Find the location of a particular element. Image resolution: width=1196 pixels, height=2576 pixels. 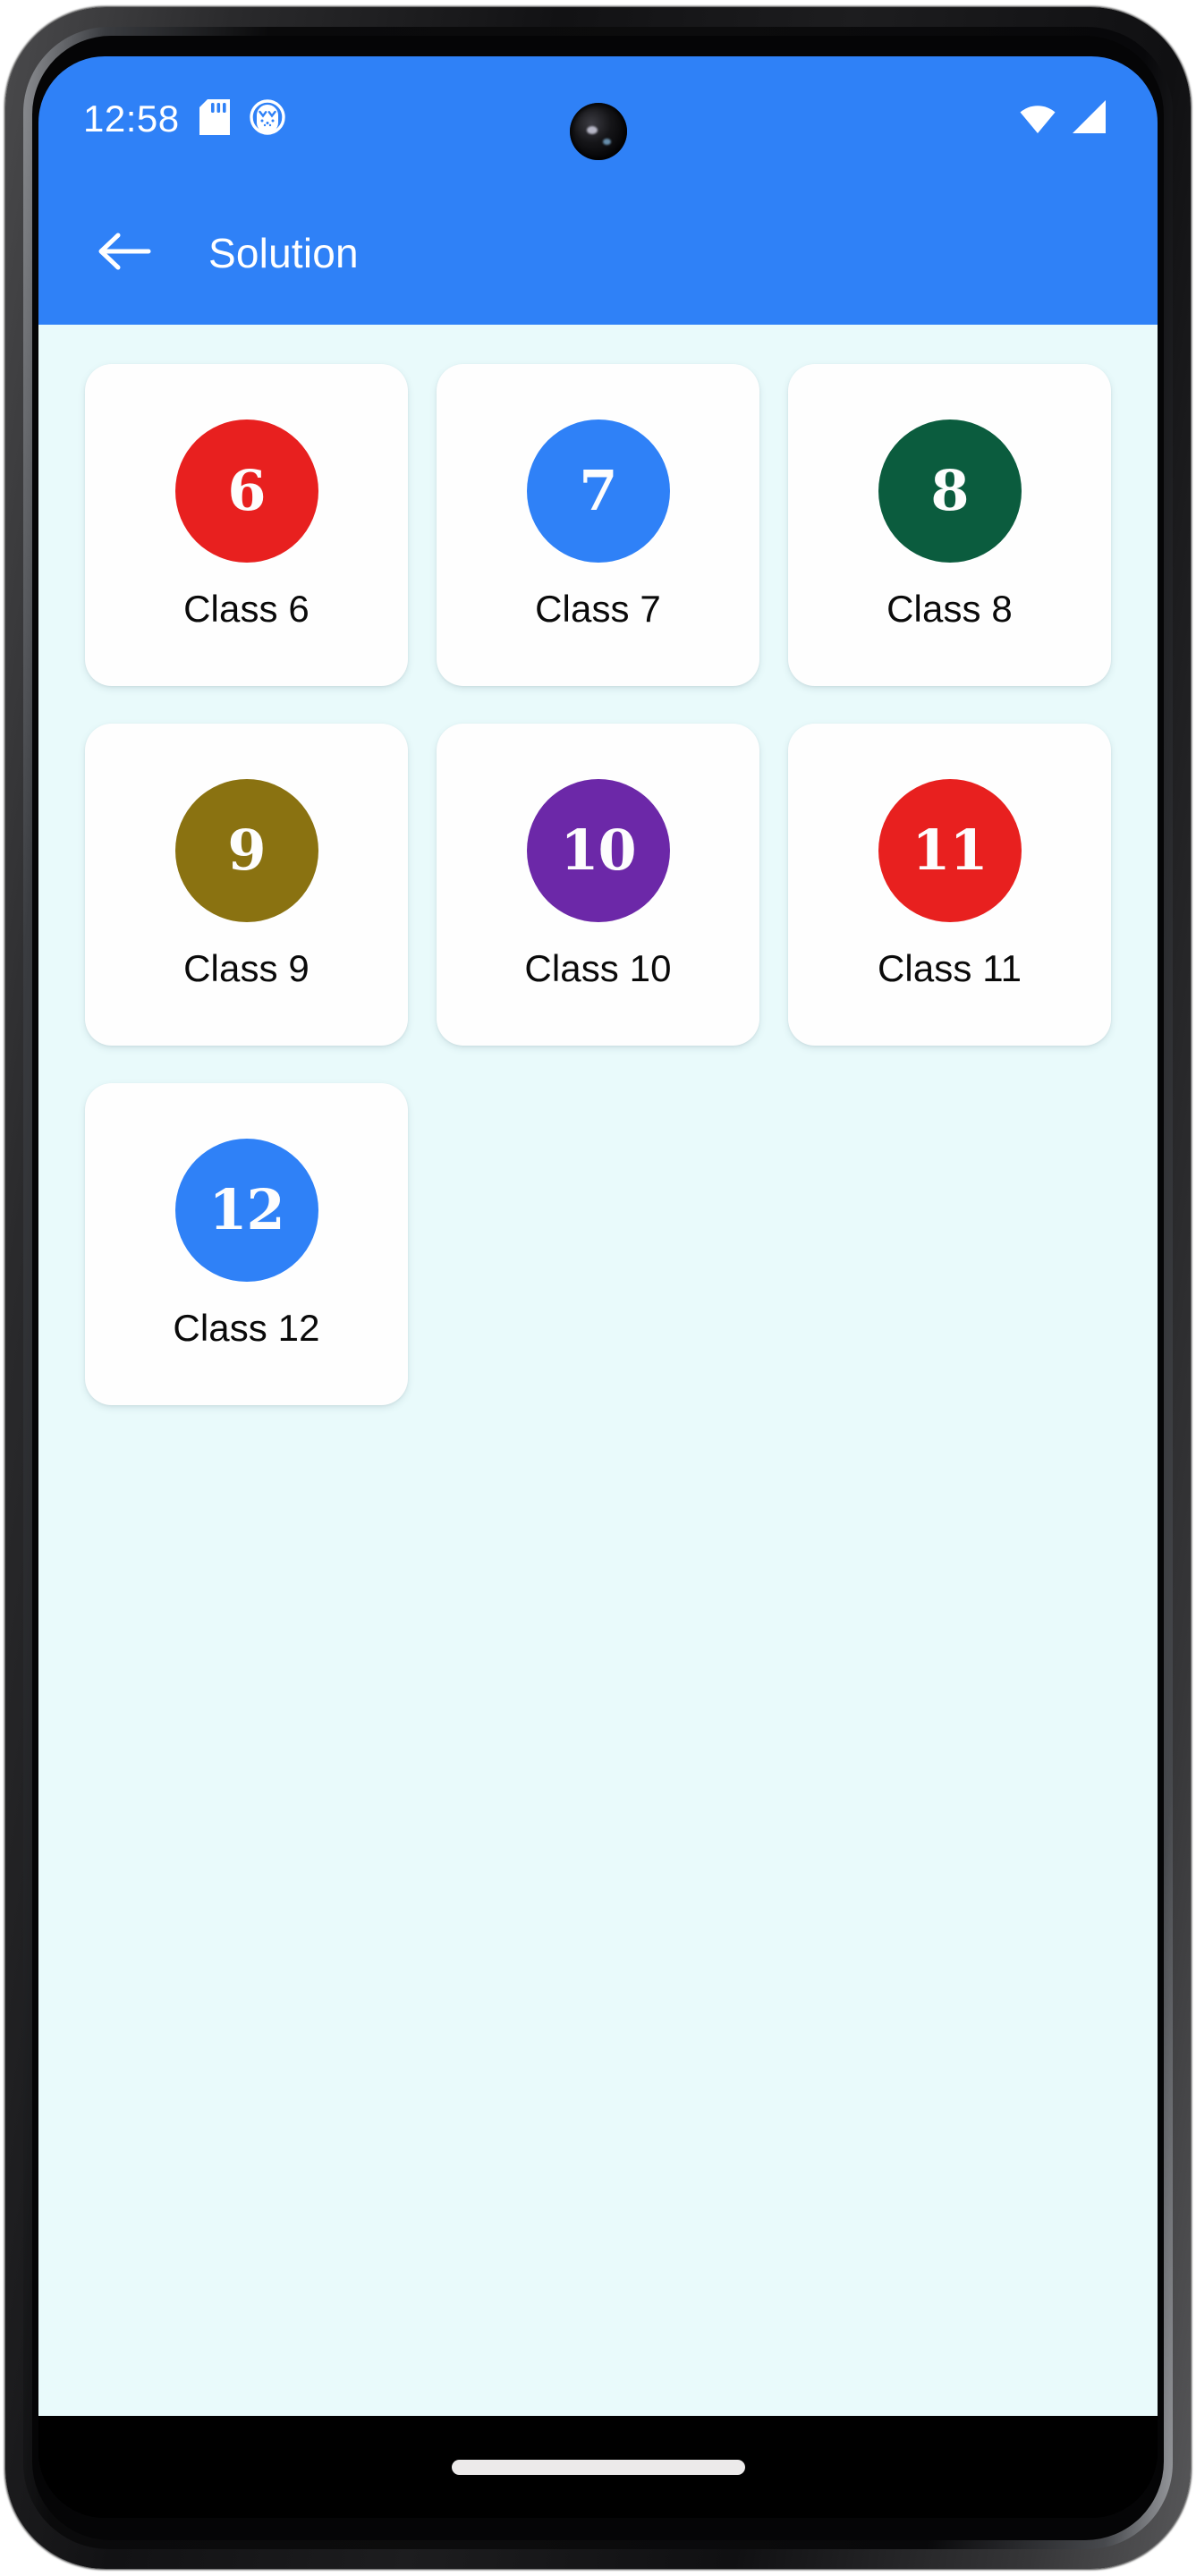

class-card-label: Class 12 is located at coordinates (246, 1328).